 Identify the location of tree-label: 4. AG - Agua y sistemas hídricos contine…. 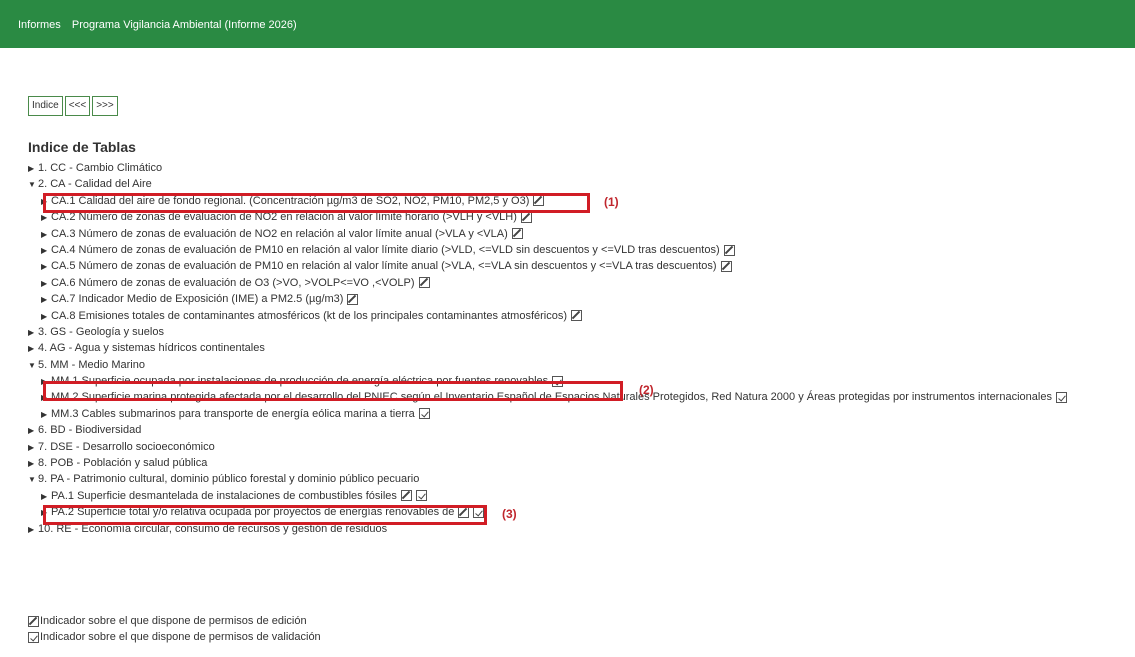
(151, 348).